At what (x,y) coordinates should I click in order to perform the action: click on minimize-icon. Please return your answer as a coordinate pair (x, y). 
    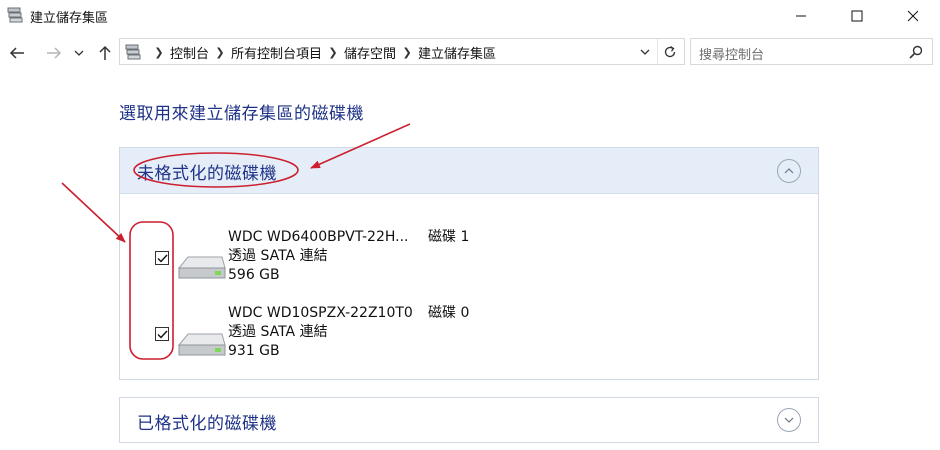
    Looking at the image, I should click on (801, 16).